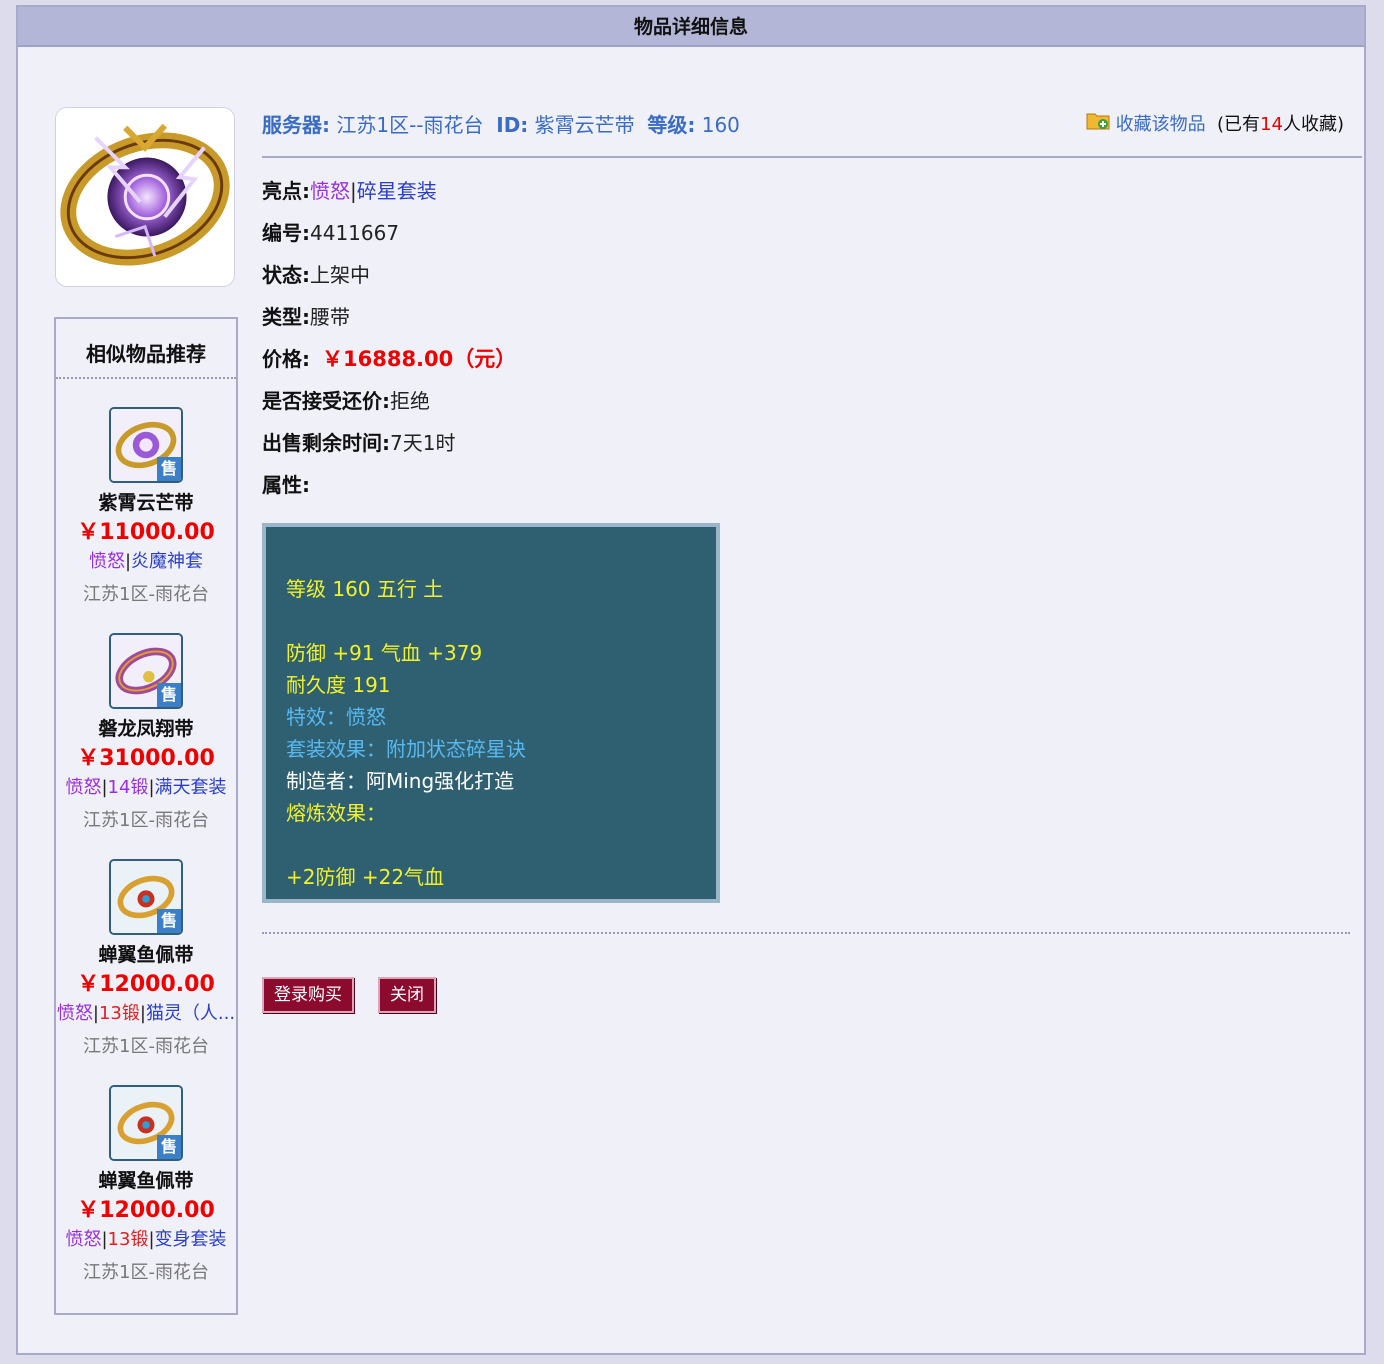 The height and width of the screenshot is (1364, 1384). Describe the element at coordinates (1161, 124) in the screenshot. I see `favorite-link: 收藏该物品` at that location.